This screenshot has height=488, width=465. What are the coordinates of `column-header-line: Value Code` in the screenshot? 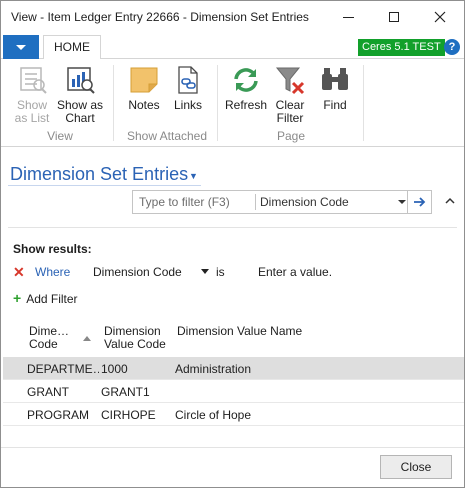 It's located at (135, 344).